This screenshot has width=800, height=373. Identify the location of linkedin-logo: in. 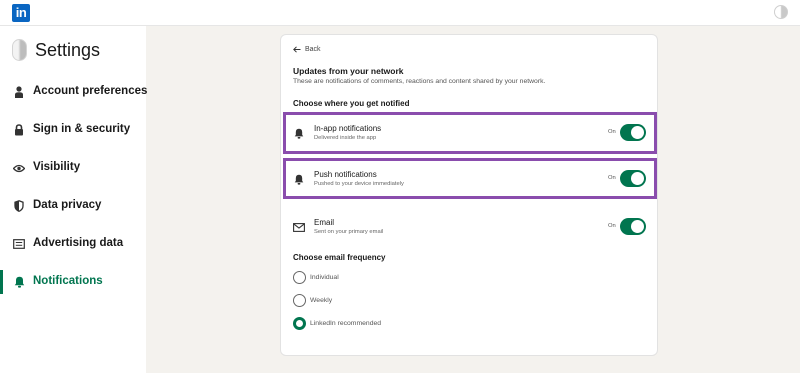
(21, 13).